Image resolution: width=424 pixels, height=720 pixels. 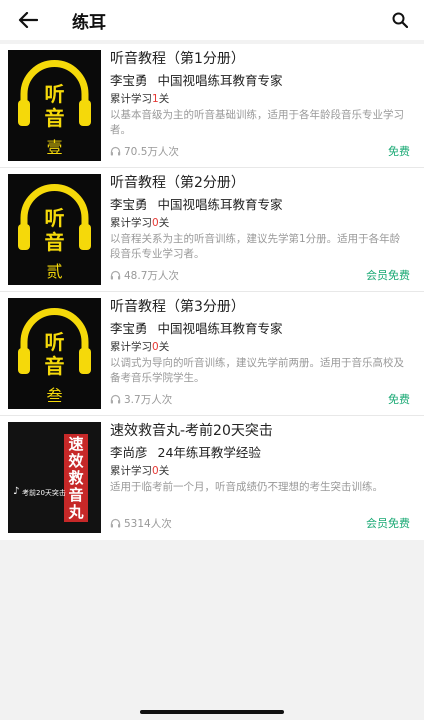 What do you see at coordinates (129, 452) in the screenshot?
I see `author-name: 李尚彦` at bounding box center [129, 452].